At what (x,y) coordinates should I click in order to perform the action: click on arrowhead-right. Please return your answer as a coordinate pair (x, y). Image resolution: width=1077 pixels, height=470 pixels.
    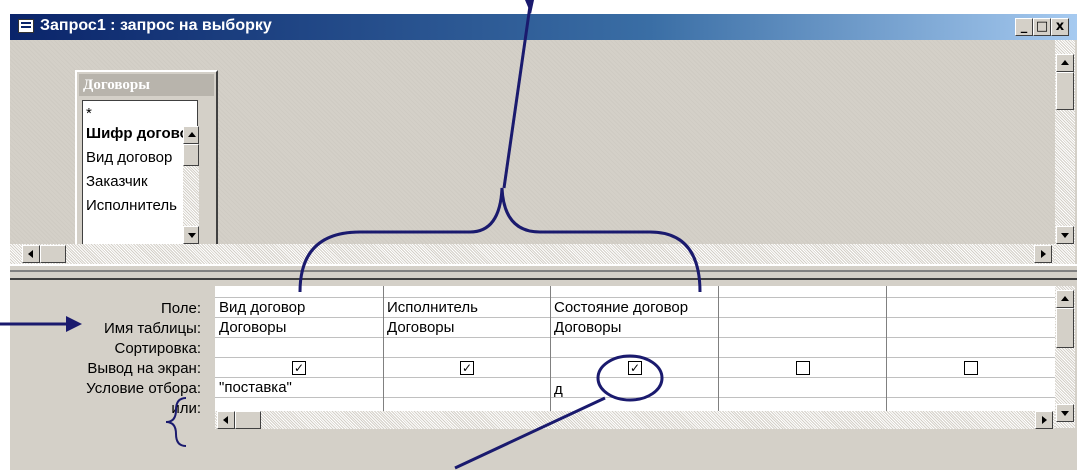
    Looking at the image, I should click on (74, 324).